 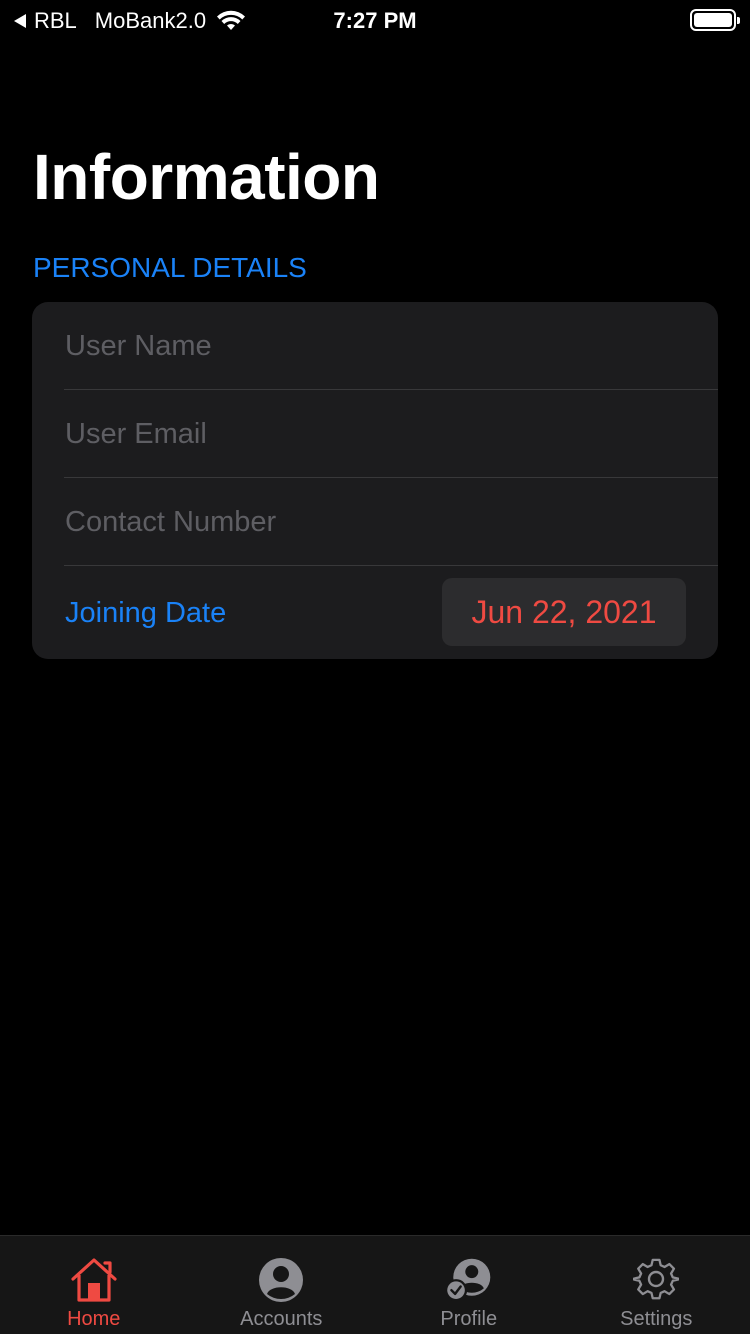 What do you see at coordinates (469, 1319) in the screenshot?
I see `tab-profile-label: Profile` at bounding box center [469, 1319].